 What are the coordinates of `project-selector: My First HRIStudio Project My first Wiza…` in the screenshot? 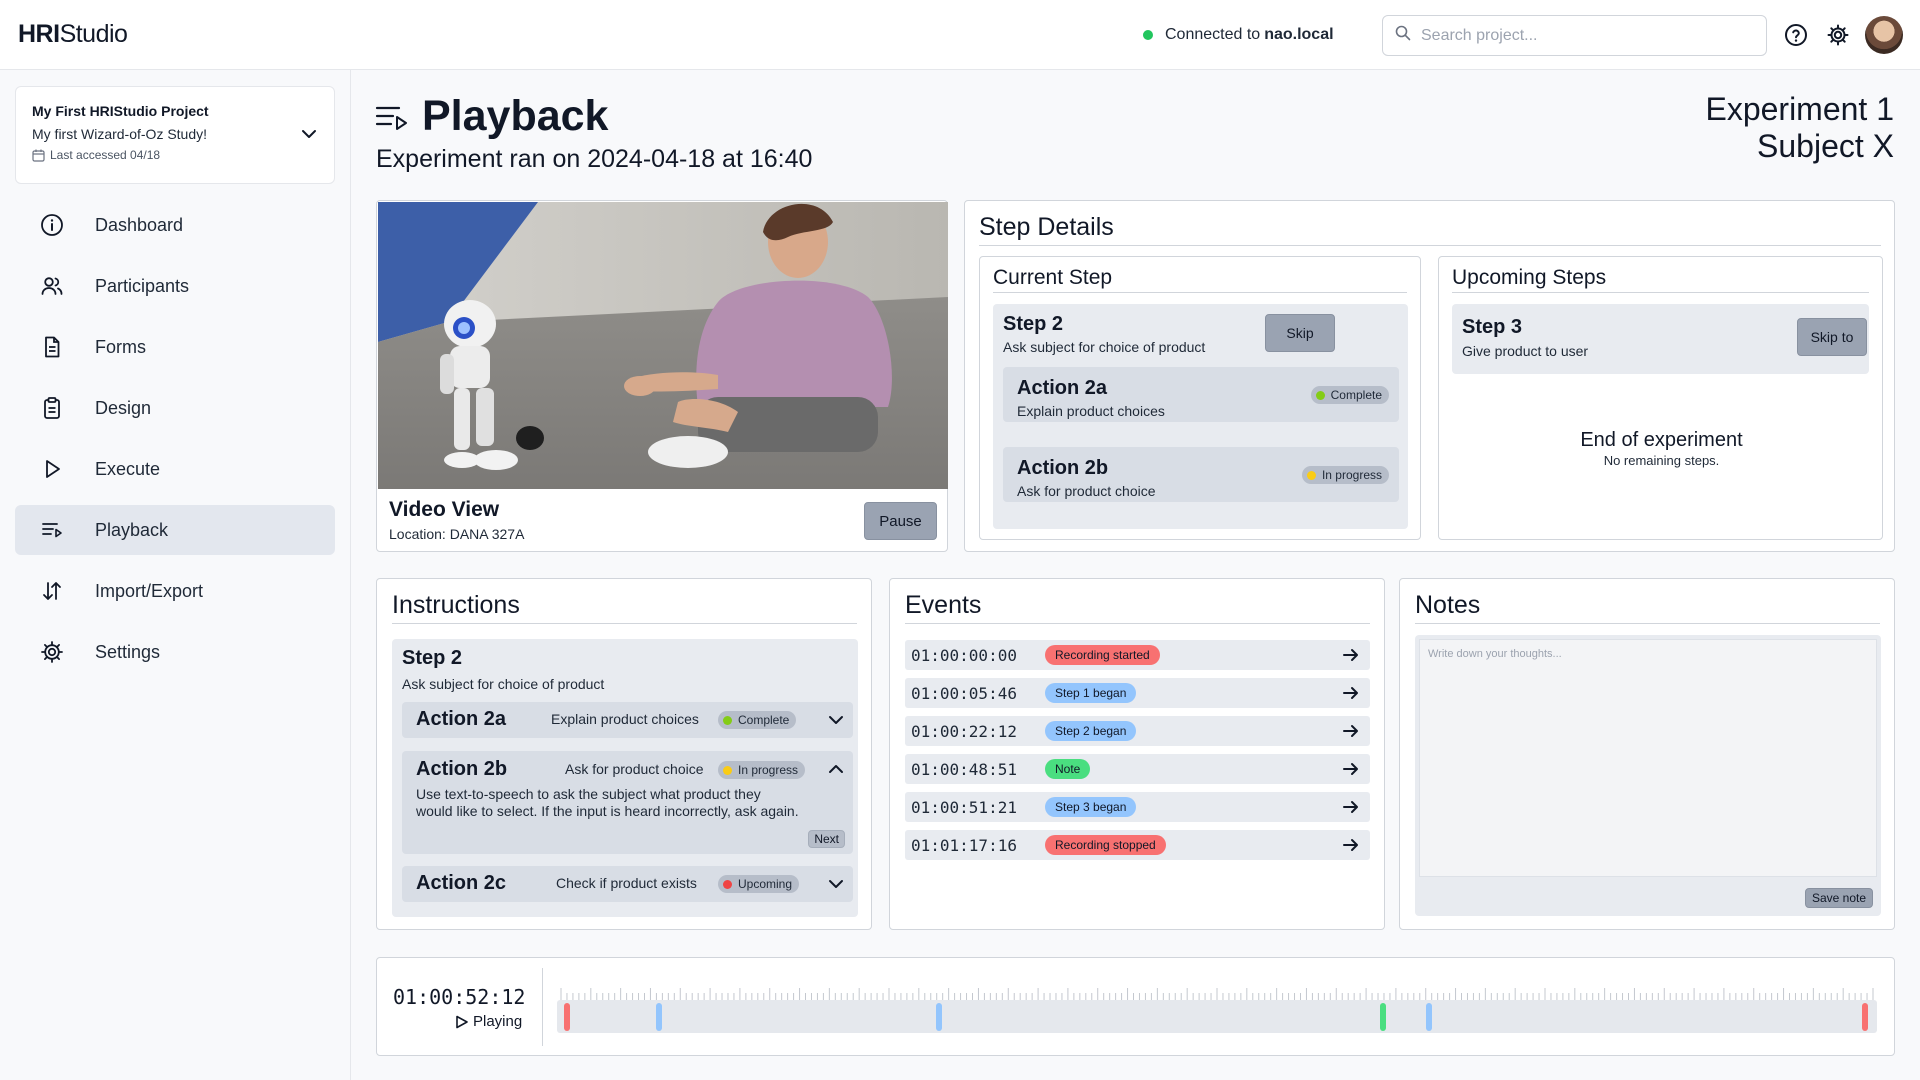 It's located at (175, 135).